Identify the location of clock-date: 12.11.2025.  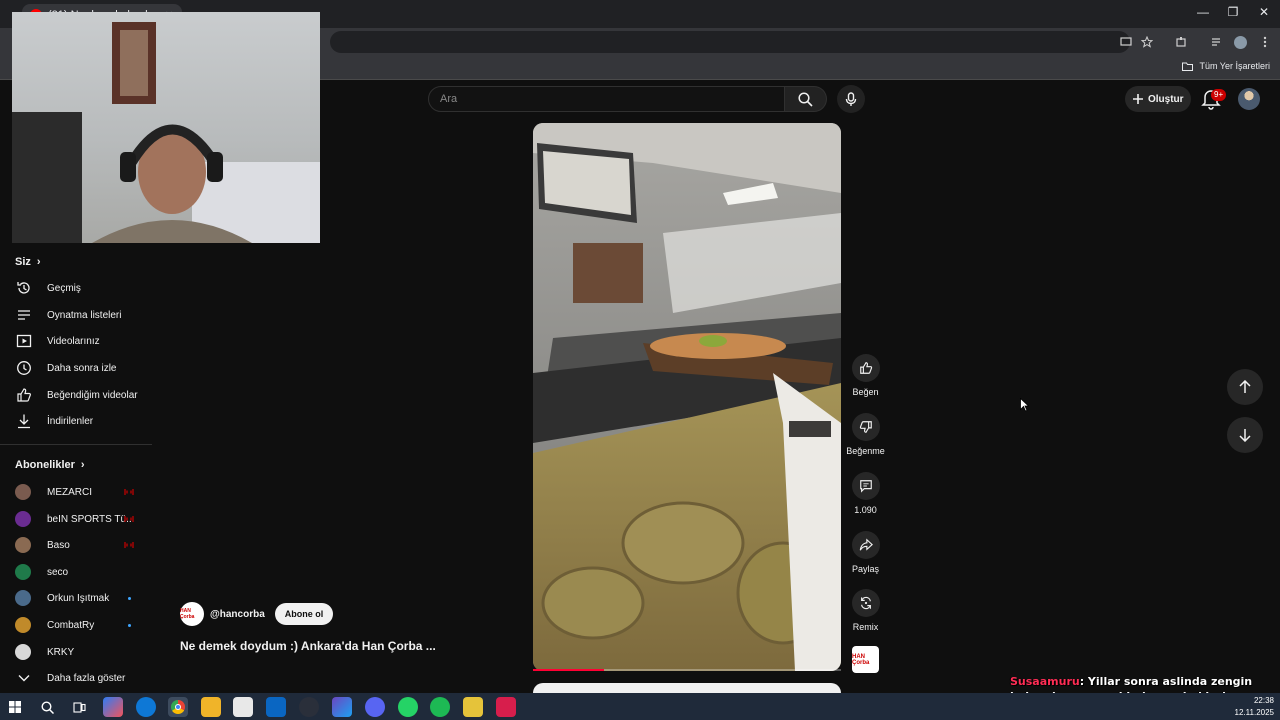
(1254, 712).